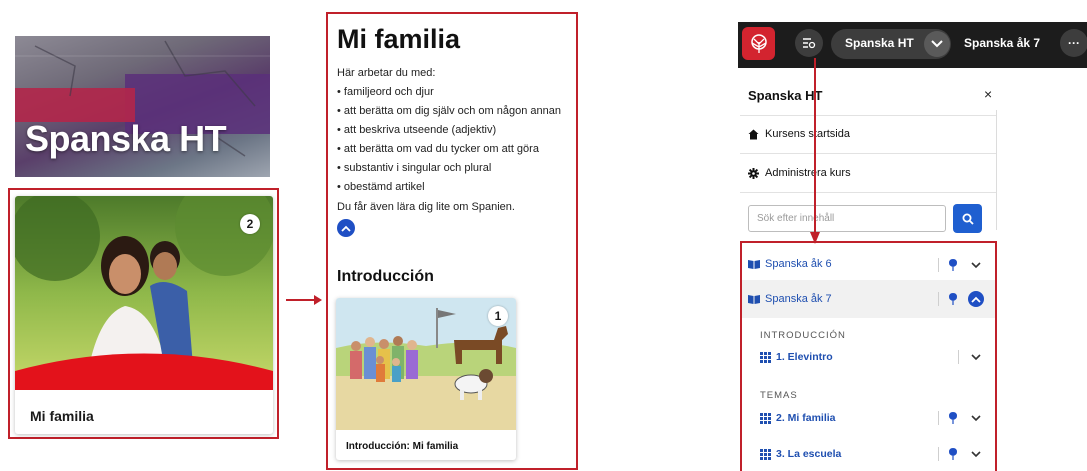  I want to click on course-item: Spanska åk 6, so click(790, 264).